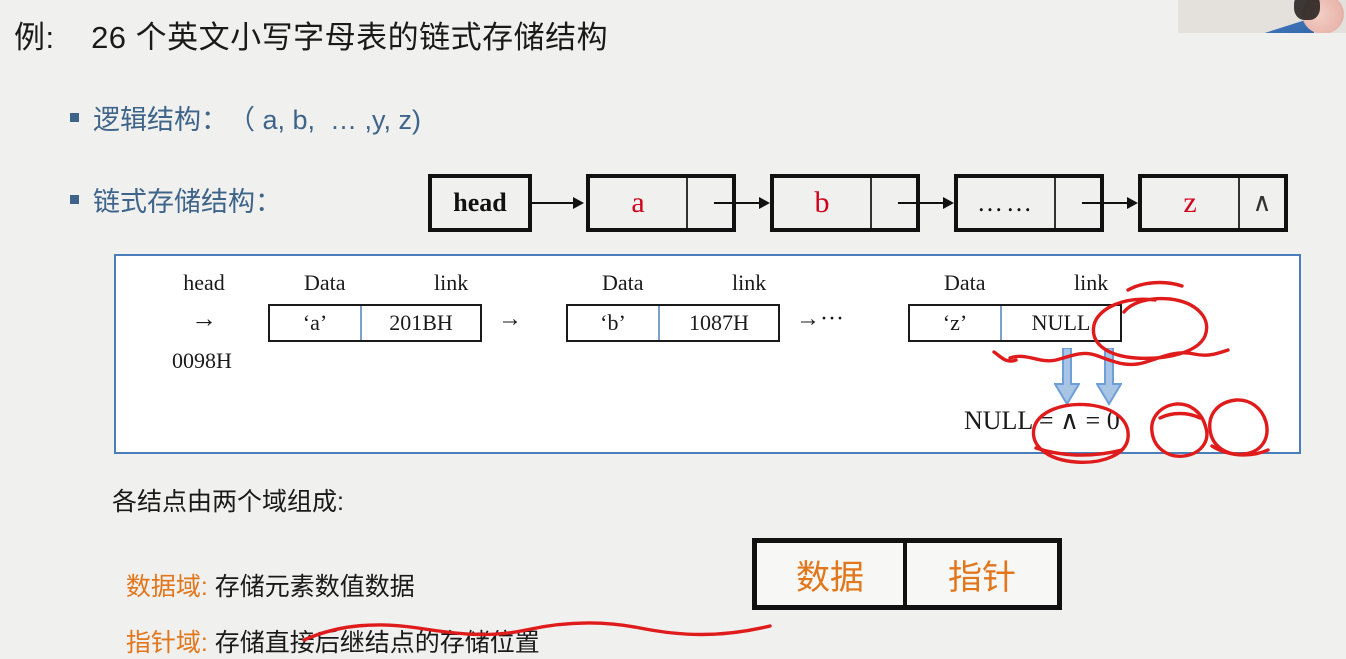 The width and height of the screenshot is (1346, 659). Describe the element at coordinates (1061, 322) in the screenshot. I see `memory-cell-z-link-null: NULL` at that location.